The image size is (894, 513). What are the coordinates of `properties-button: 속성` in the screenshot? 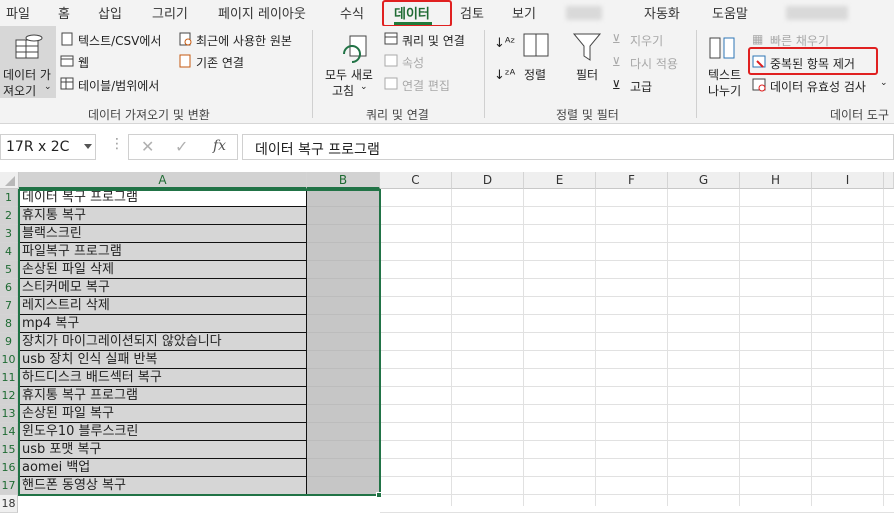 It's located at (413, 62).